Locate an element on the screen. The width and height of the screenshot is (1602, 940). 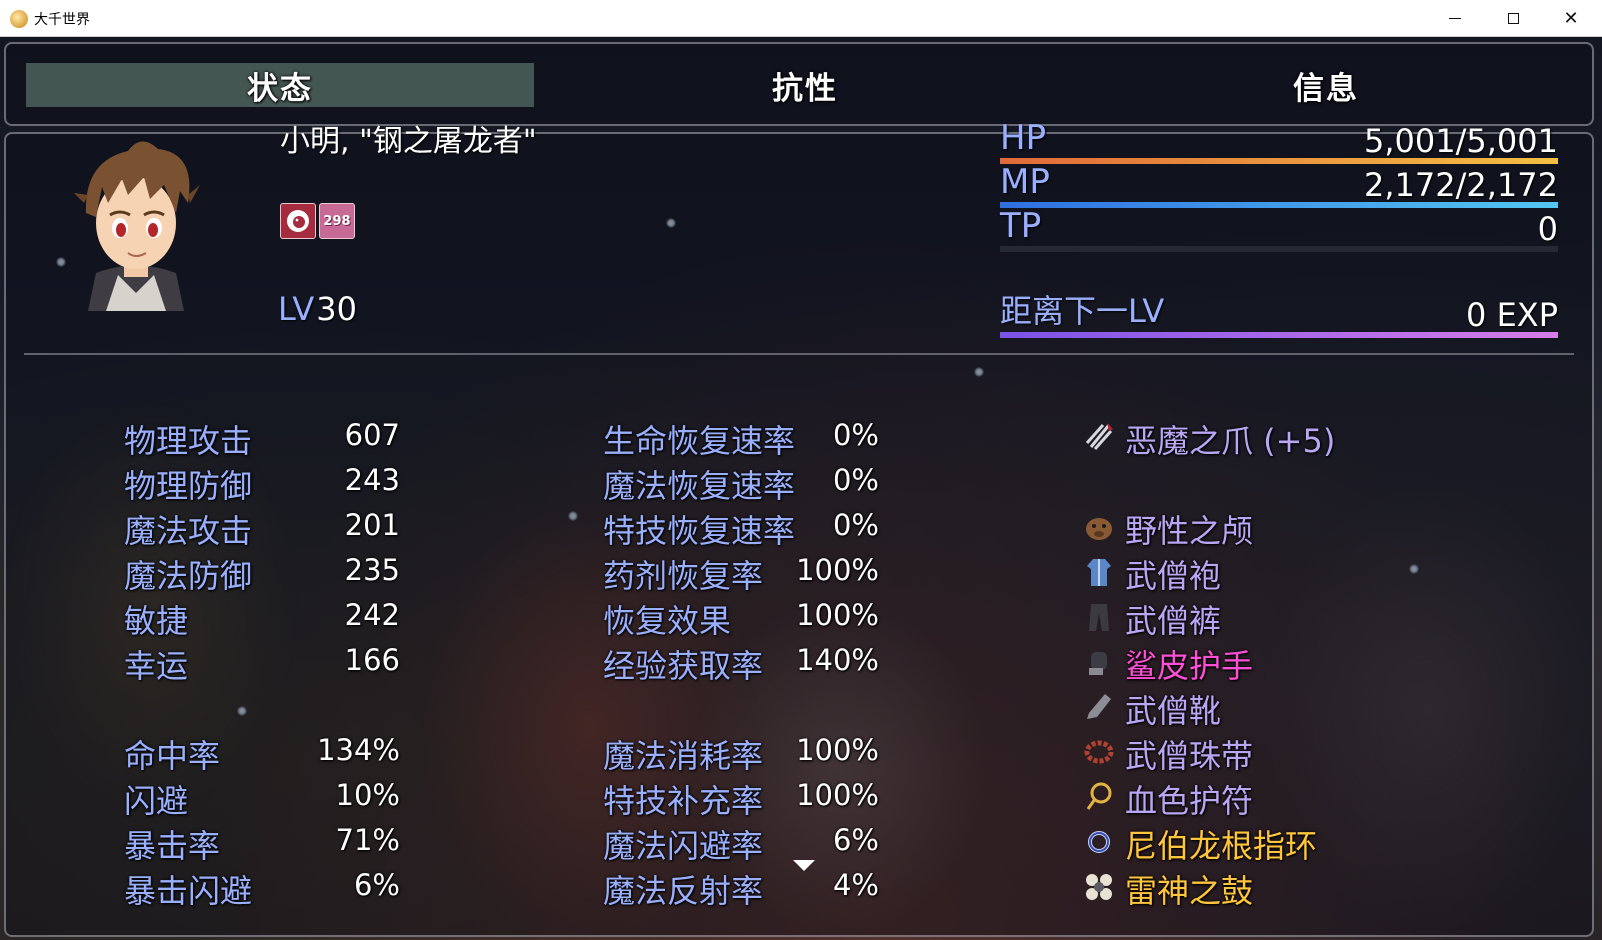
regen-row: 药剂恢复率 100% is located at coordinates (741, 573).